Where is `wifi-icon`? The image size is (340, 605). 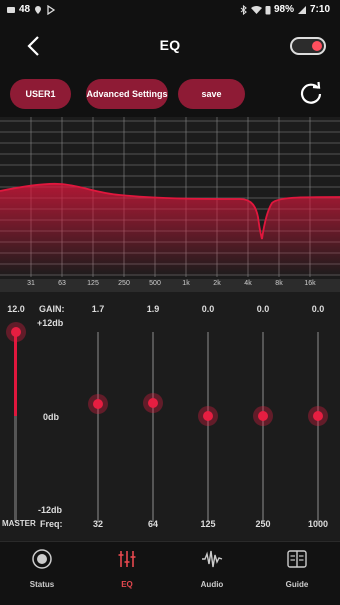 wifi-icon is located at coordinates (256, 9).